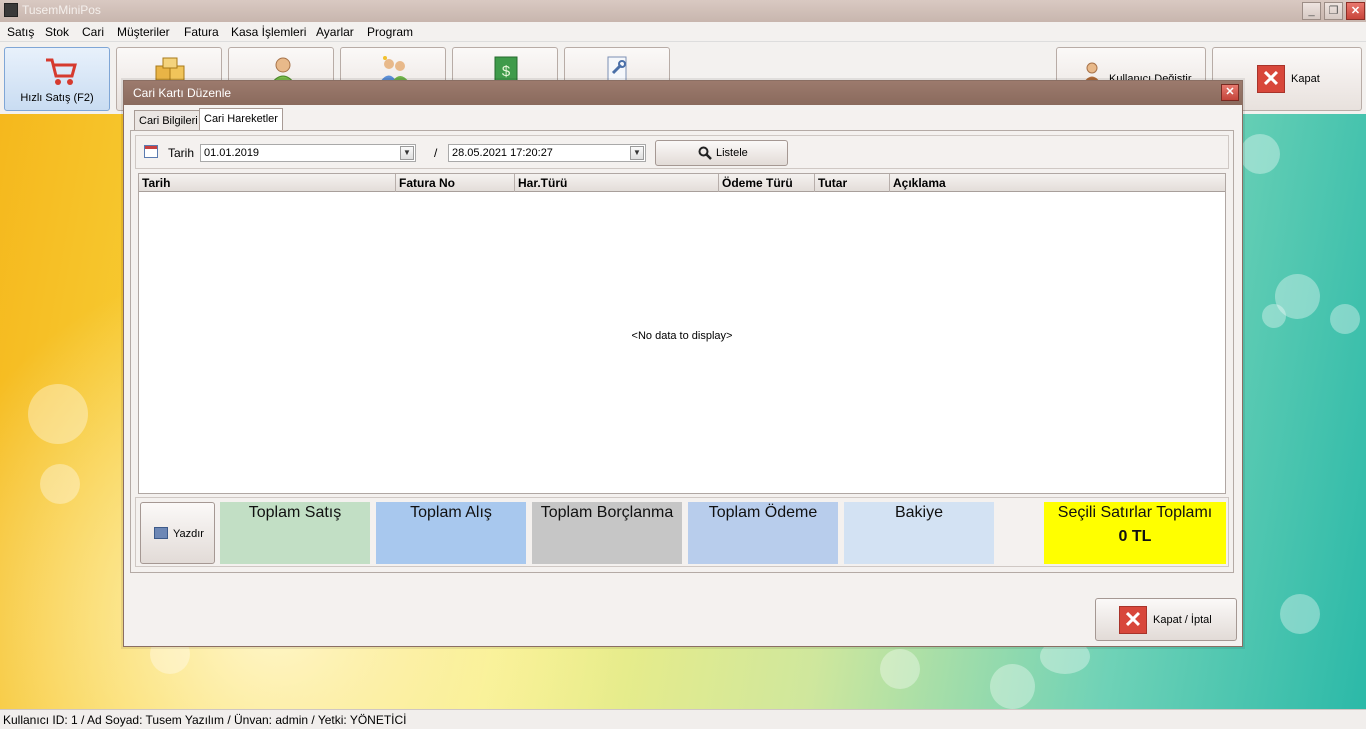 Image resolution: width=1366 pixels, height=729 pixels. I want to click on dialog-title: Cari Kartı Düzenle, so click(182, 93).